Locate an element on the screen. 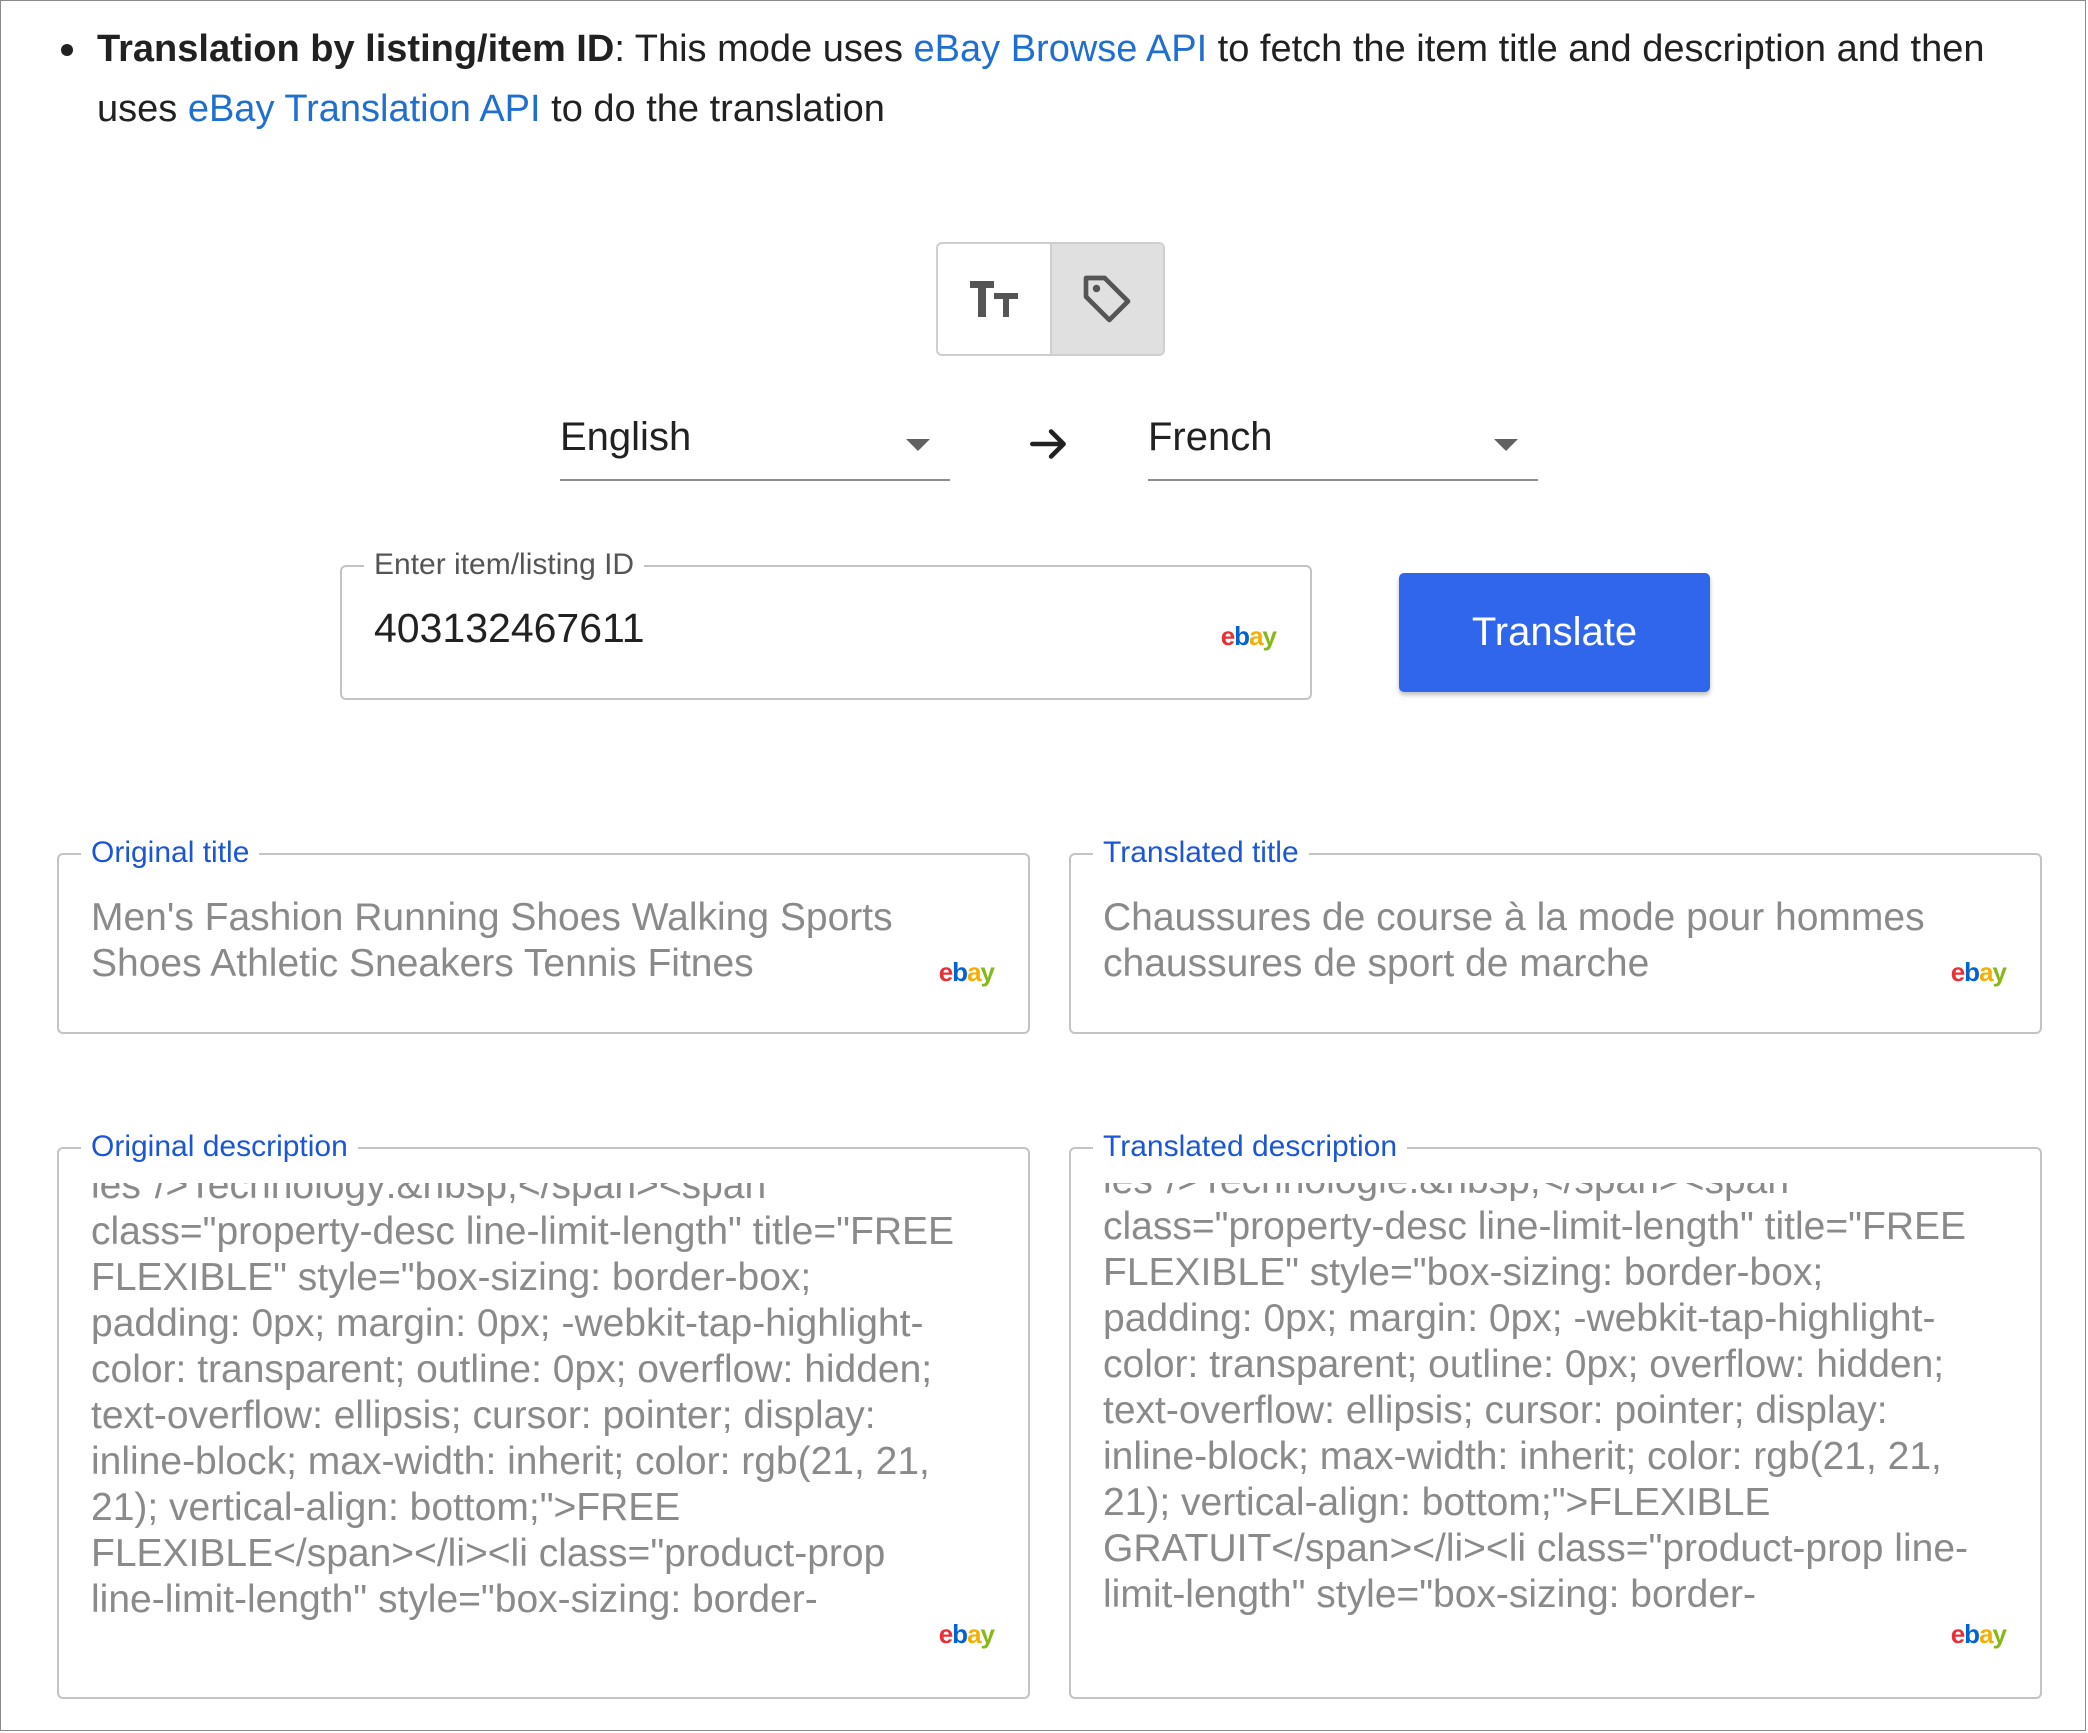 The height and width of the screenshot is (1733, 2088). intro-bold-label: Translation by listing/item ID is located at coordinates (356, 49).